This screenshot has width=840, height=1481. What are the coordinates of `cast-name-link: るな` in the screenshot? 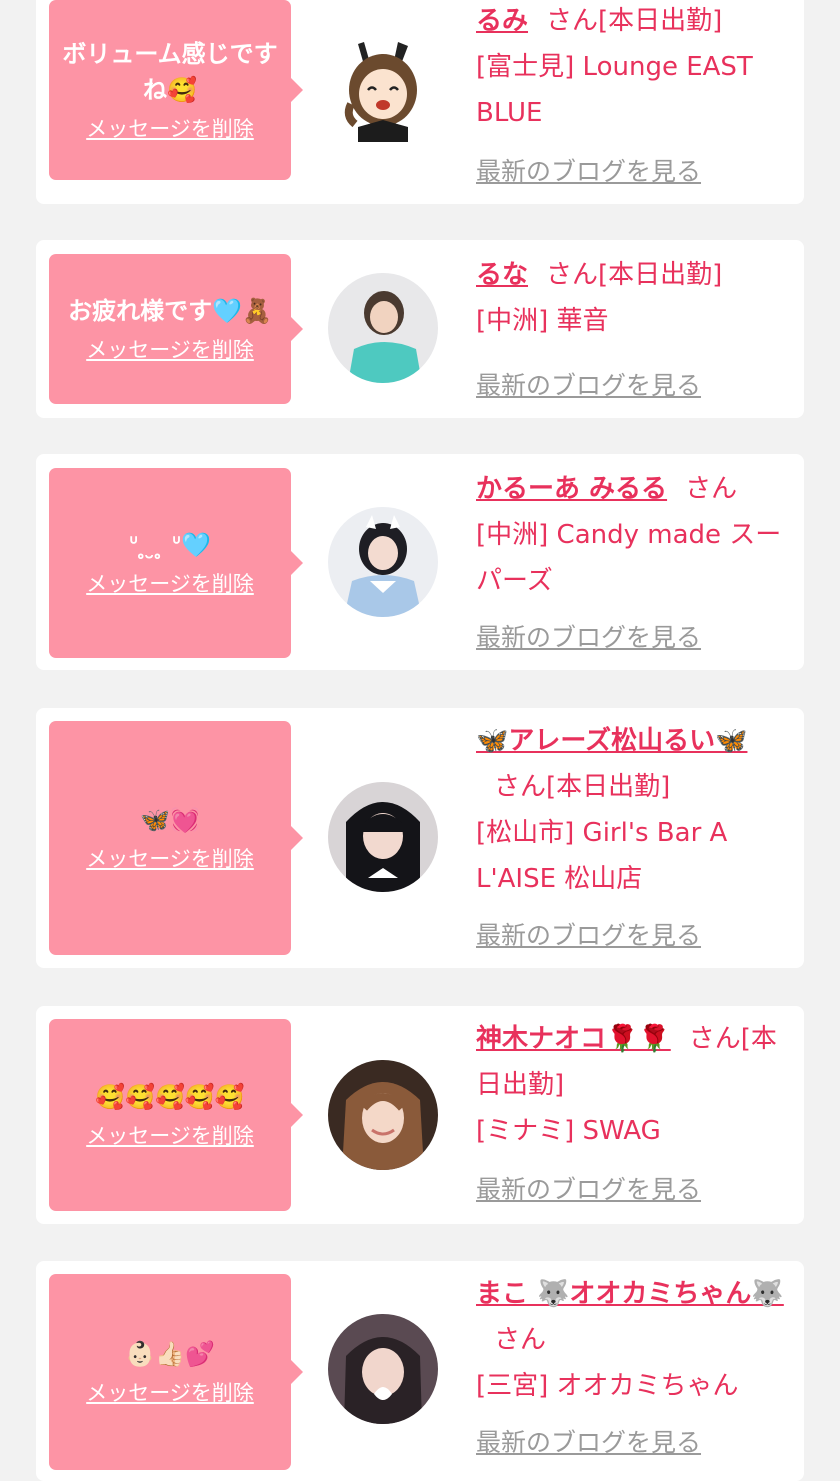 It's located at (502, 275).